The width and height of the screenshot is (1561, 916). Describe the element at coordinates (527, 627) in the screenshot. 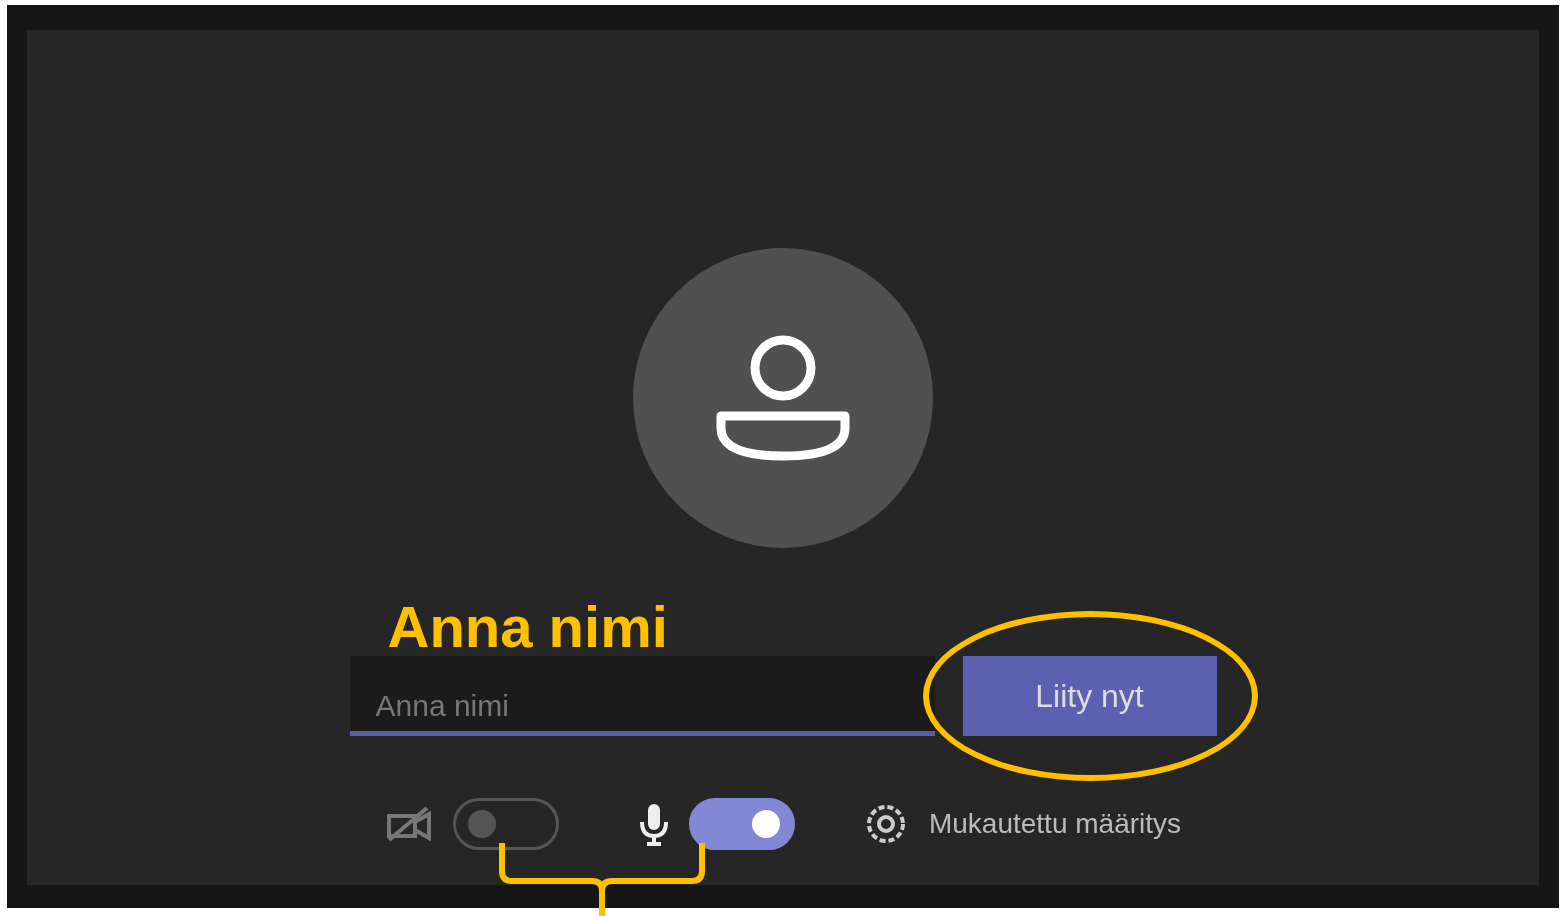

I see `annotation-label: Anna nimi` at that location.